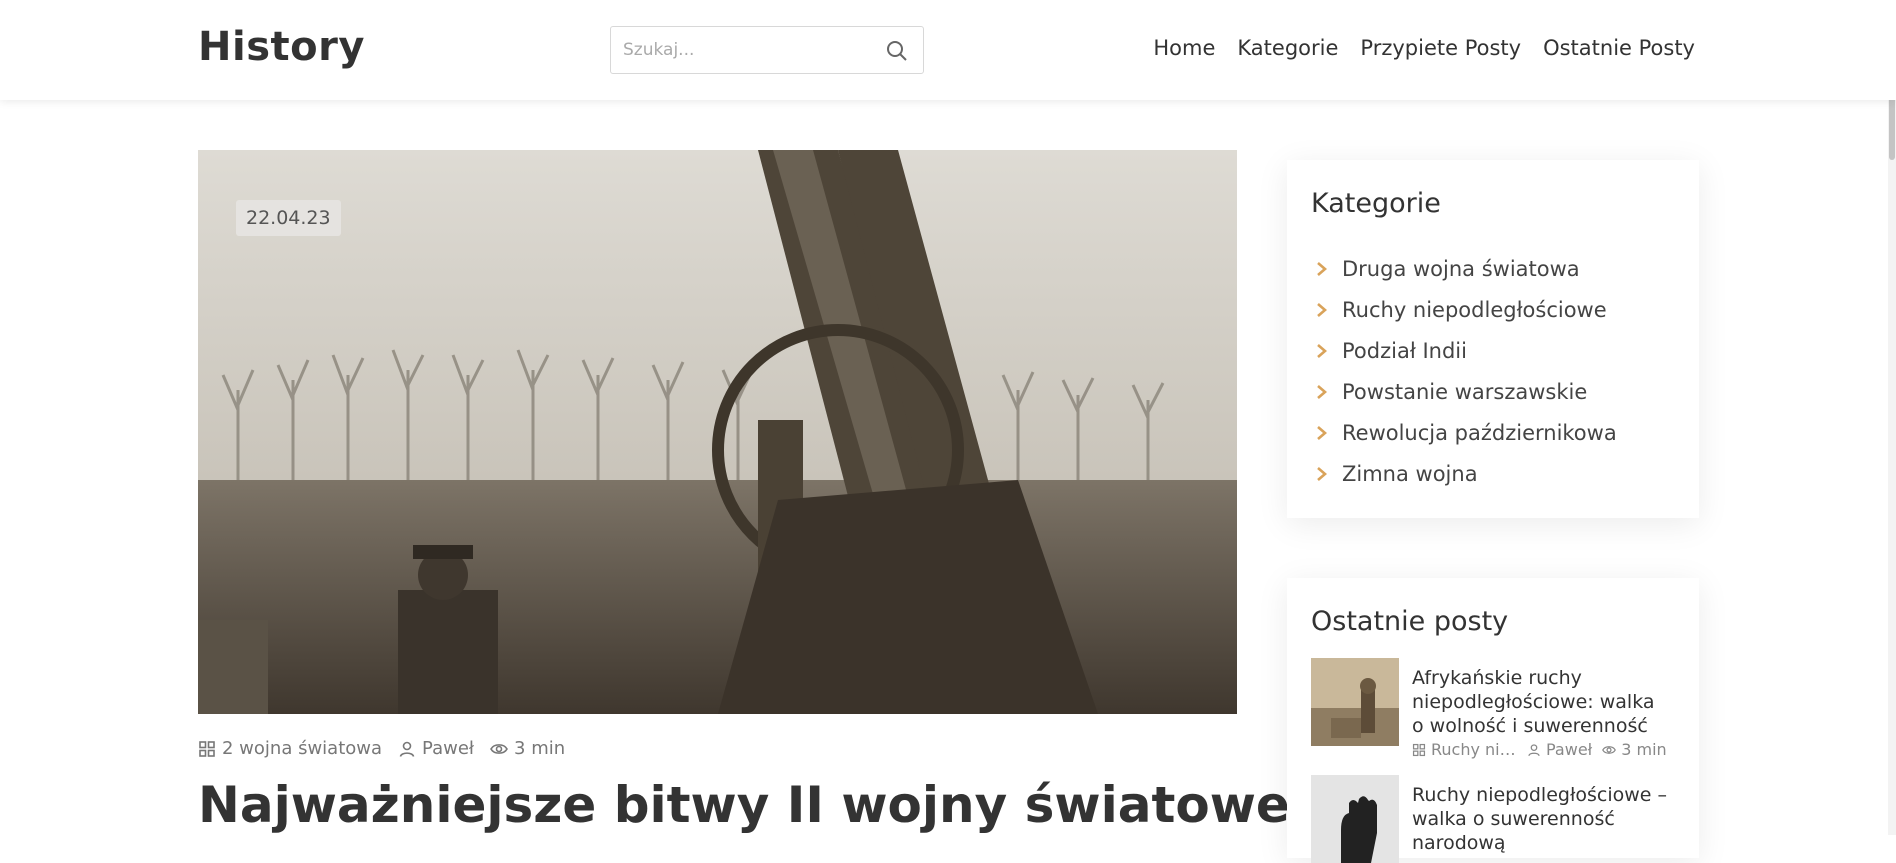 The width and height of the screenshot is (1896, 863). I want to click on post-author: Paweł, so click(436, 748).